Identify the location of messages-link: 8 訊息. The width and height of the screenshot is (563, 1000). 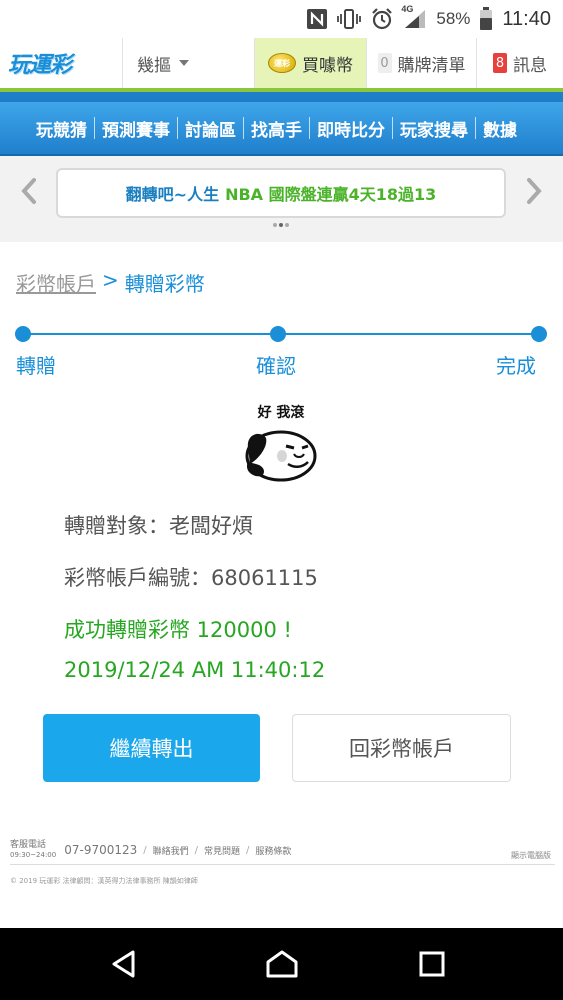
(519, 63).